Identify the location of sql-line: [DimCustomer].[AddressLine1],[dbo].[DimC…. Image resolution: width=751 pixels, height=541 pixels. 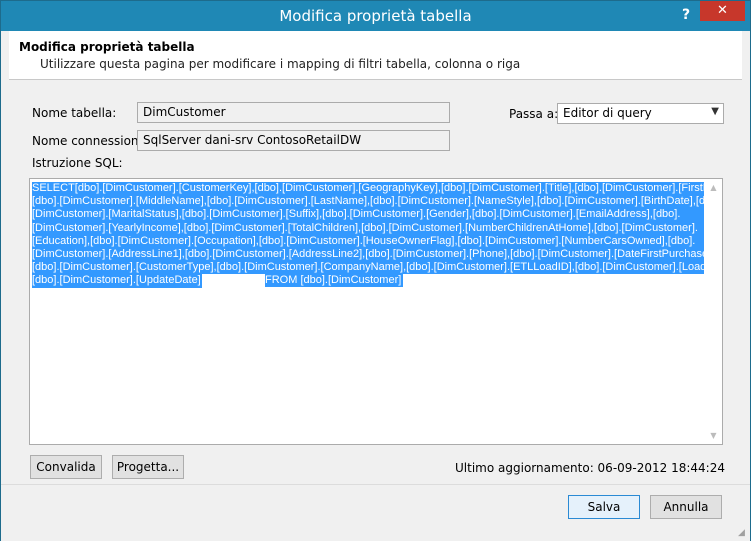
(368, 255).